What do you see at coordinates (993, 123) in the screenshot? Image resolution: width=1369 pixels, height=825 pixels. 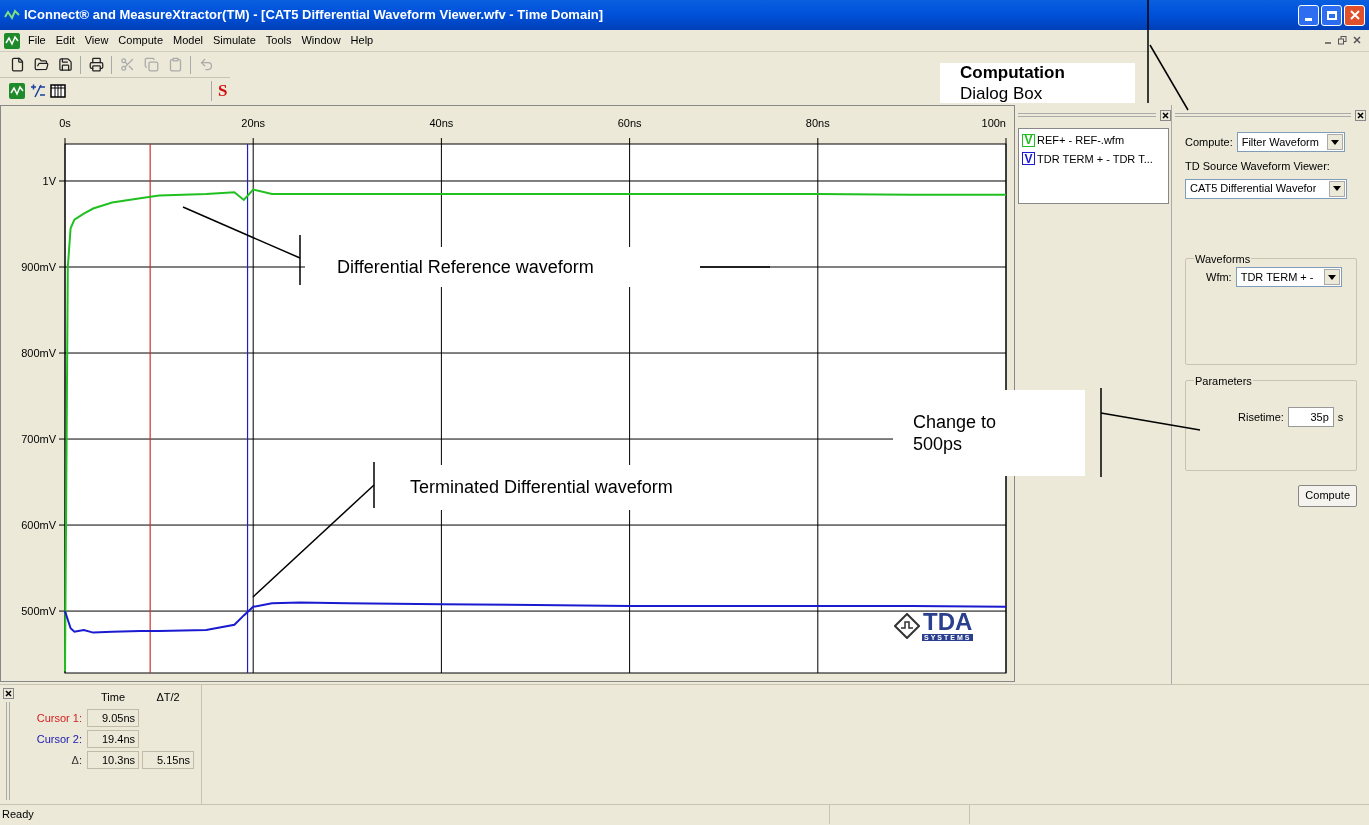 I see `axis-label: 100n` at bounding box center [993, 123].